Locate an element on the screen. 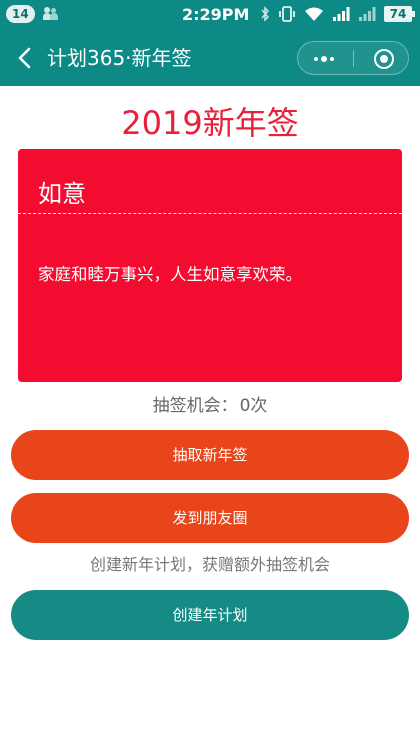  capsule-divider is located at coordinates (353, 58).